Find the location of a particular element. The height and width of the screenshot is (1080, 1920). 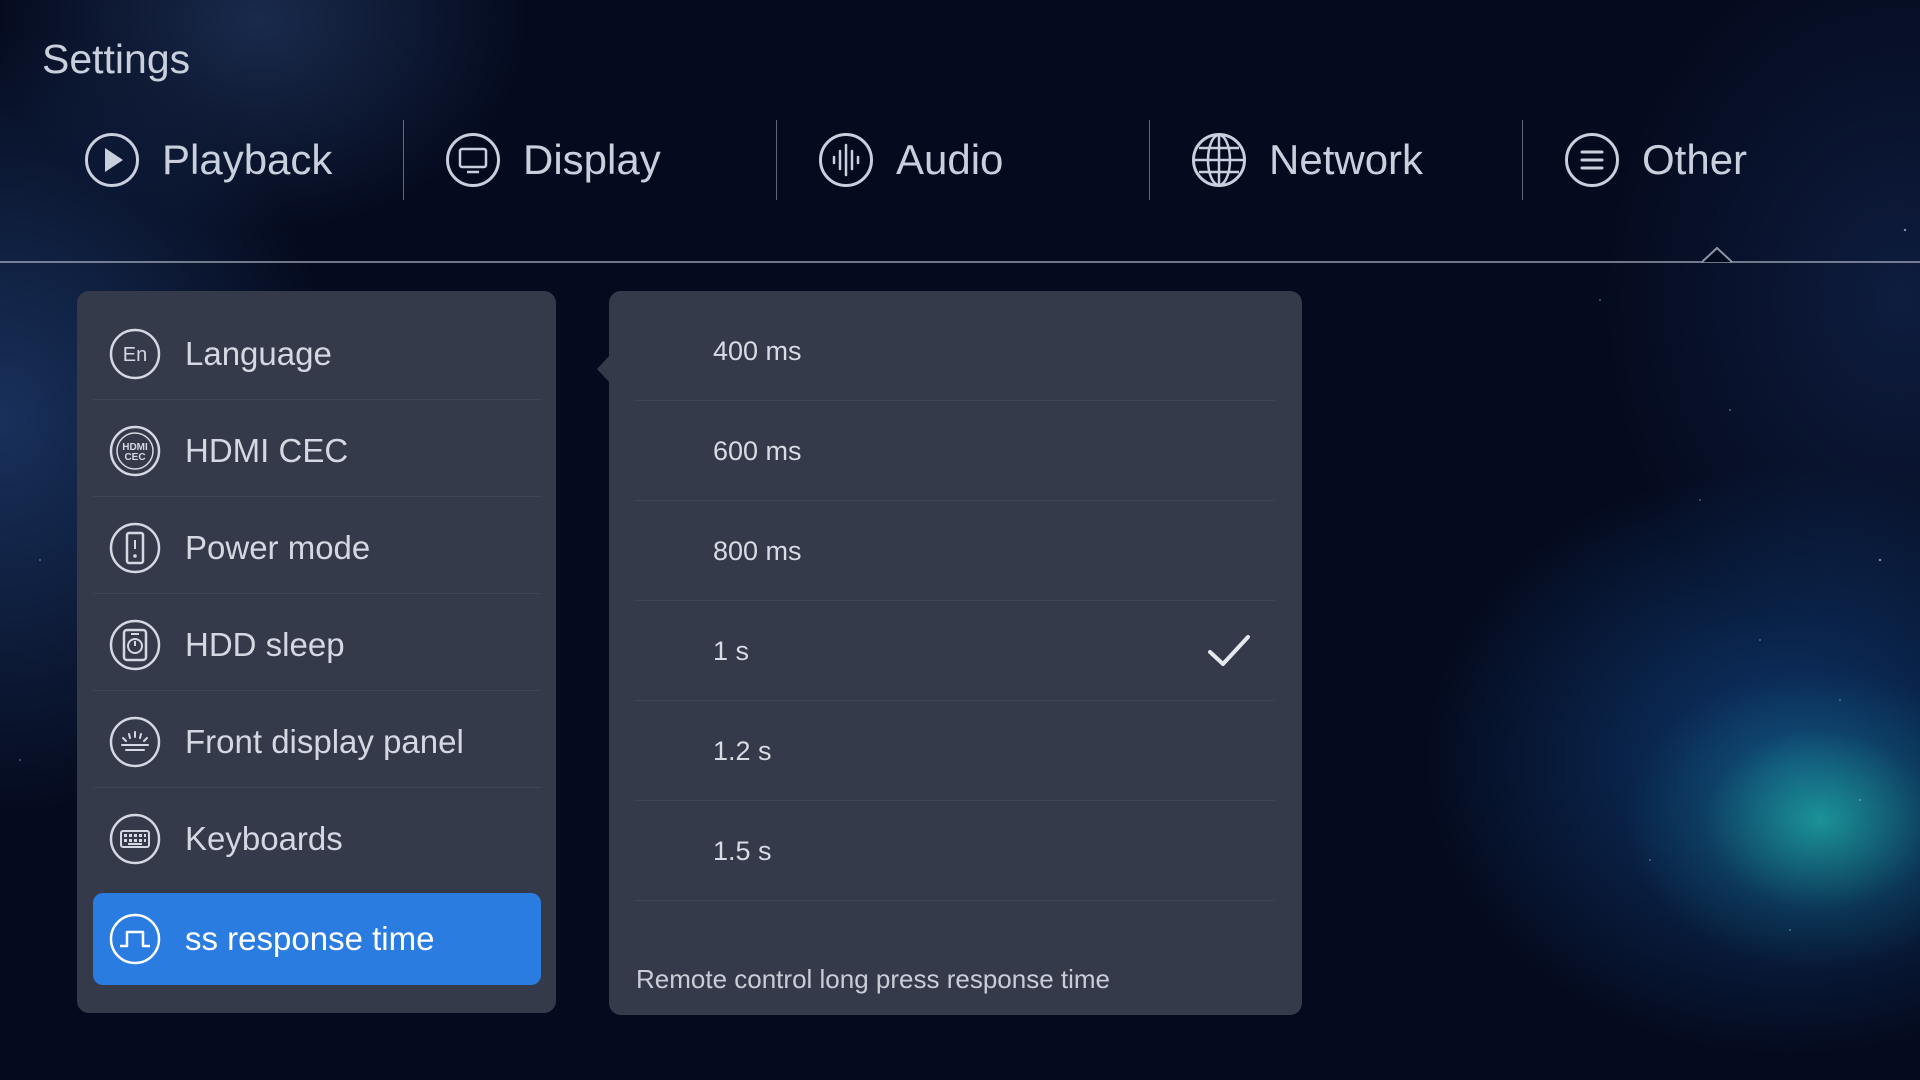

menu-item-front-display-panel: Front display panel is located at coordinates (317, 741).